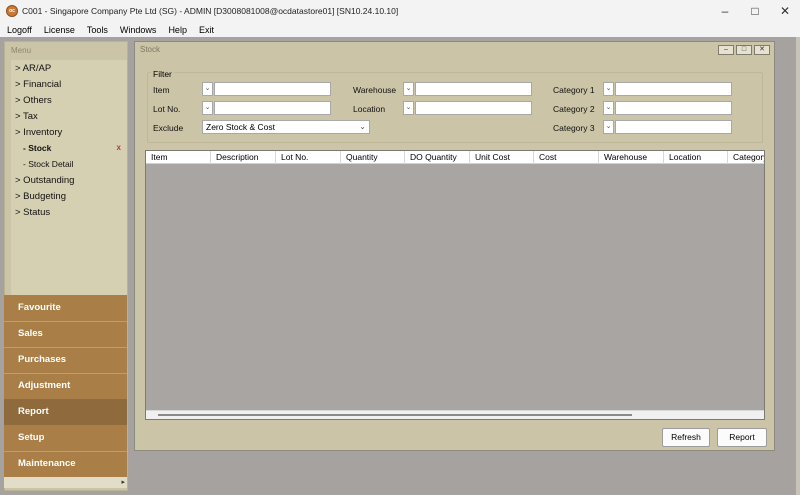 This screenshot has width=800, height=495. I want to click on module-purchases: Purchases, so click(65, 360).